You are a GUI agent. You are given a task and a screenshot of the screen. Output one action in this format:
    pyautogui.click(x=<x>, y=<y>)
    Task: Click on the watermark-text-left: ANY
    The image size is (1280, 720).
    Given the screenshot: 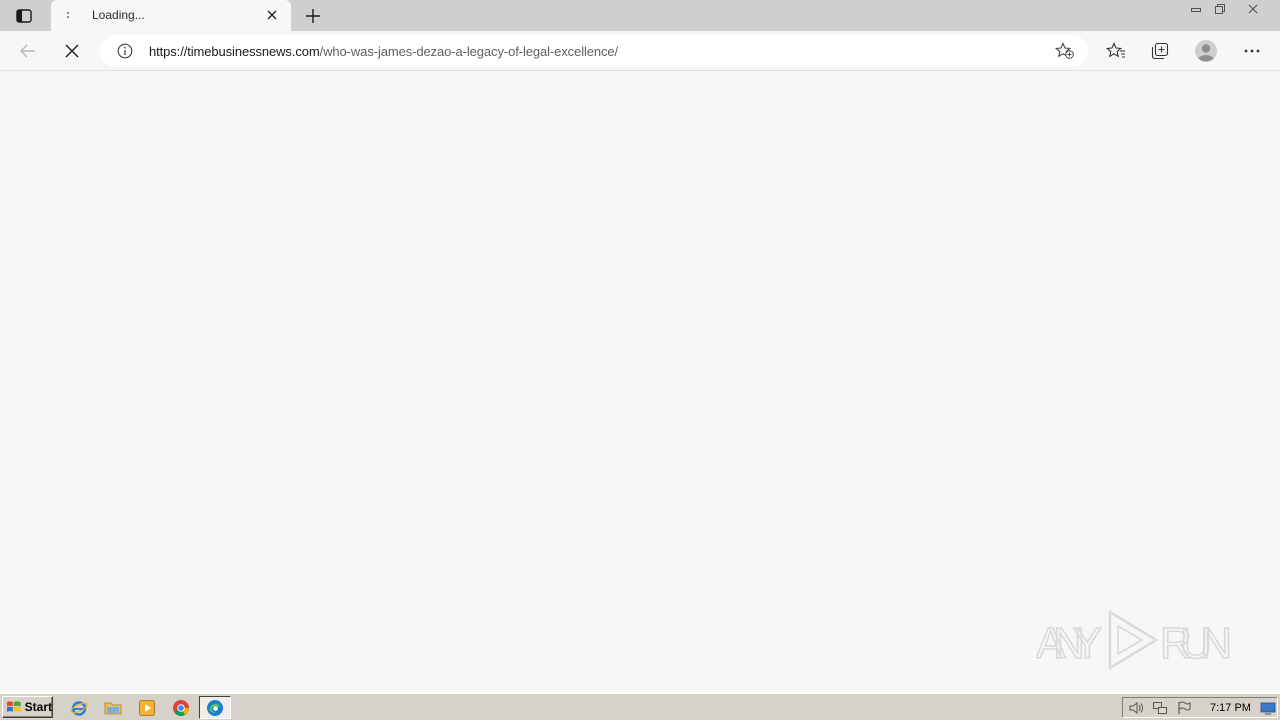 What is the action you would take?
    pyautogui.click(x=1069, y=643)
    